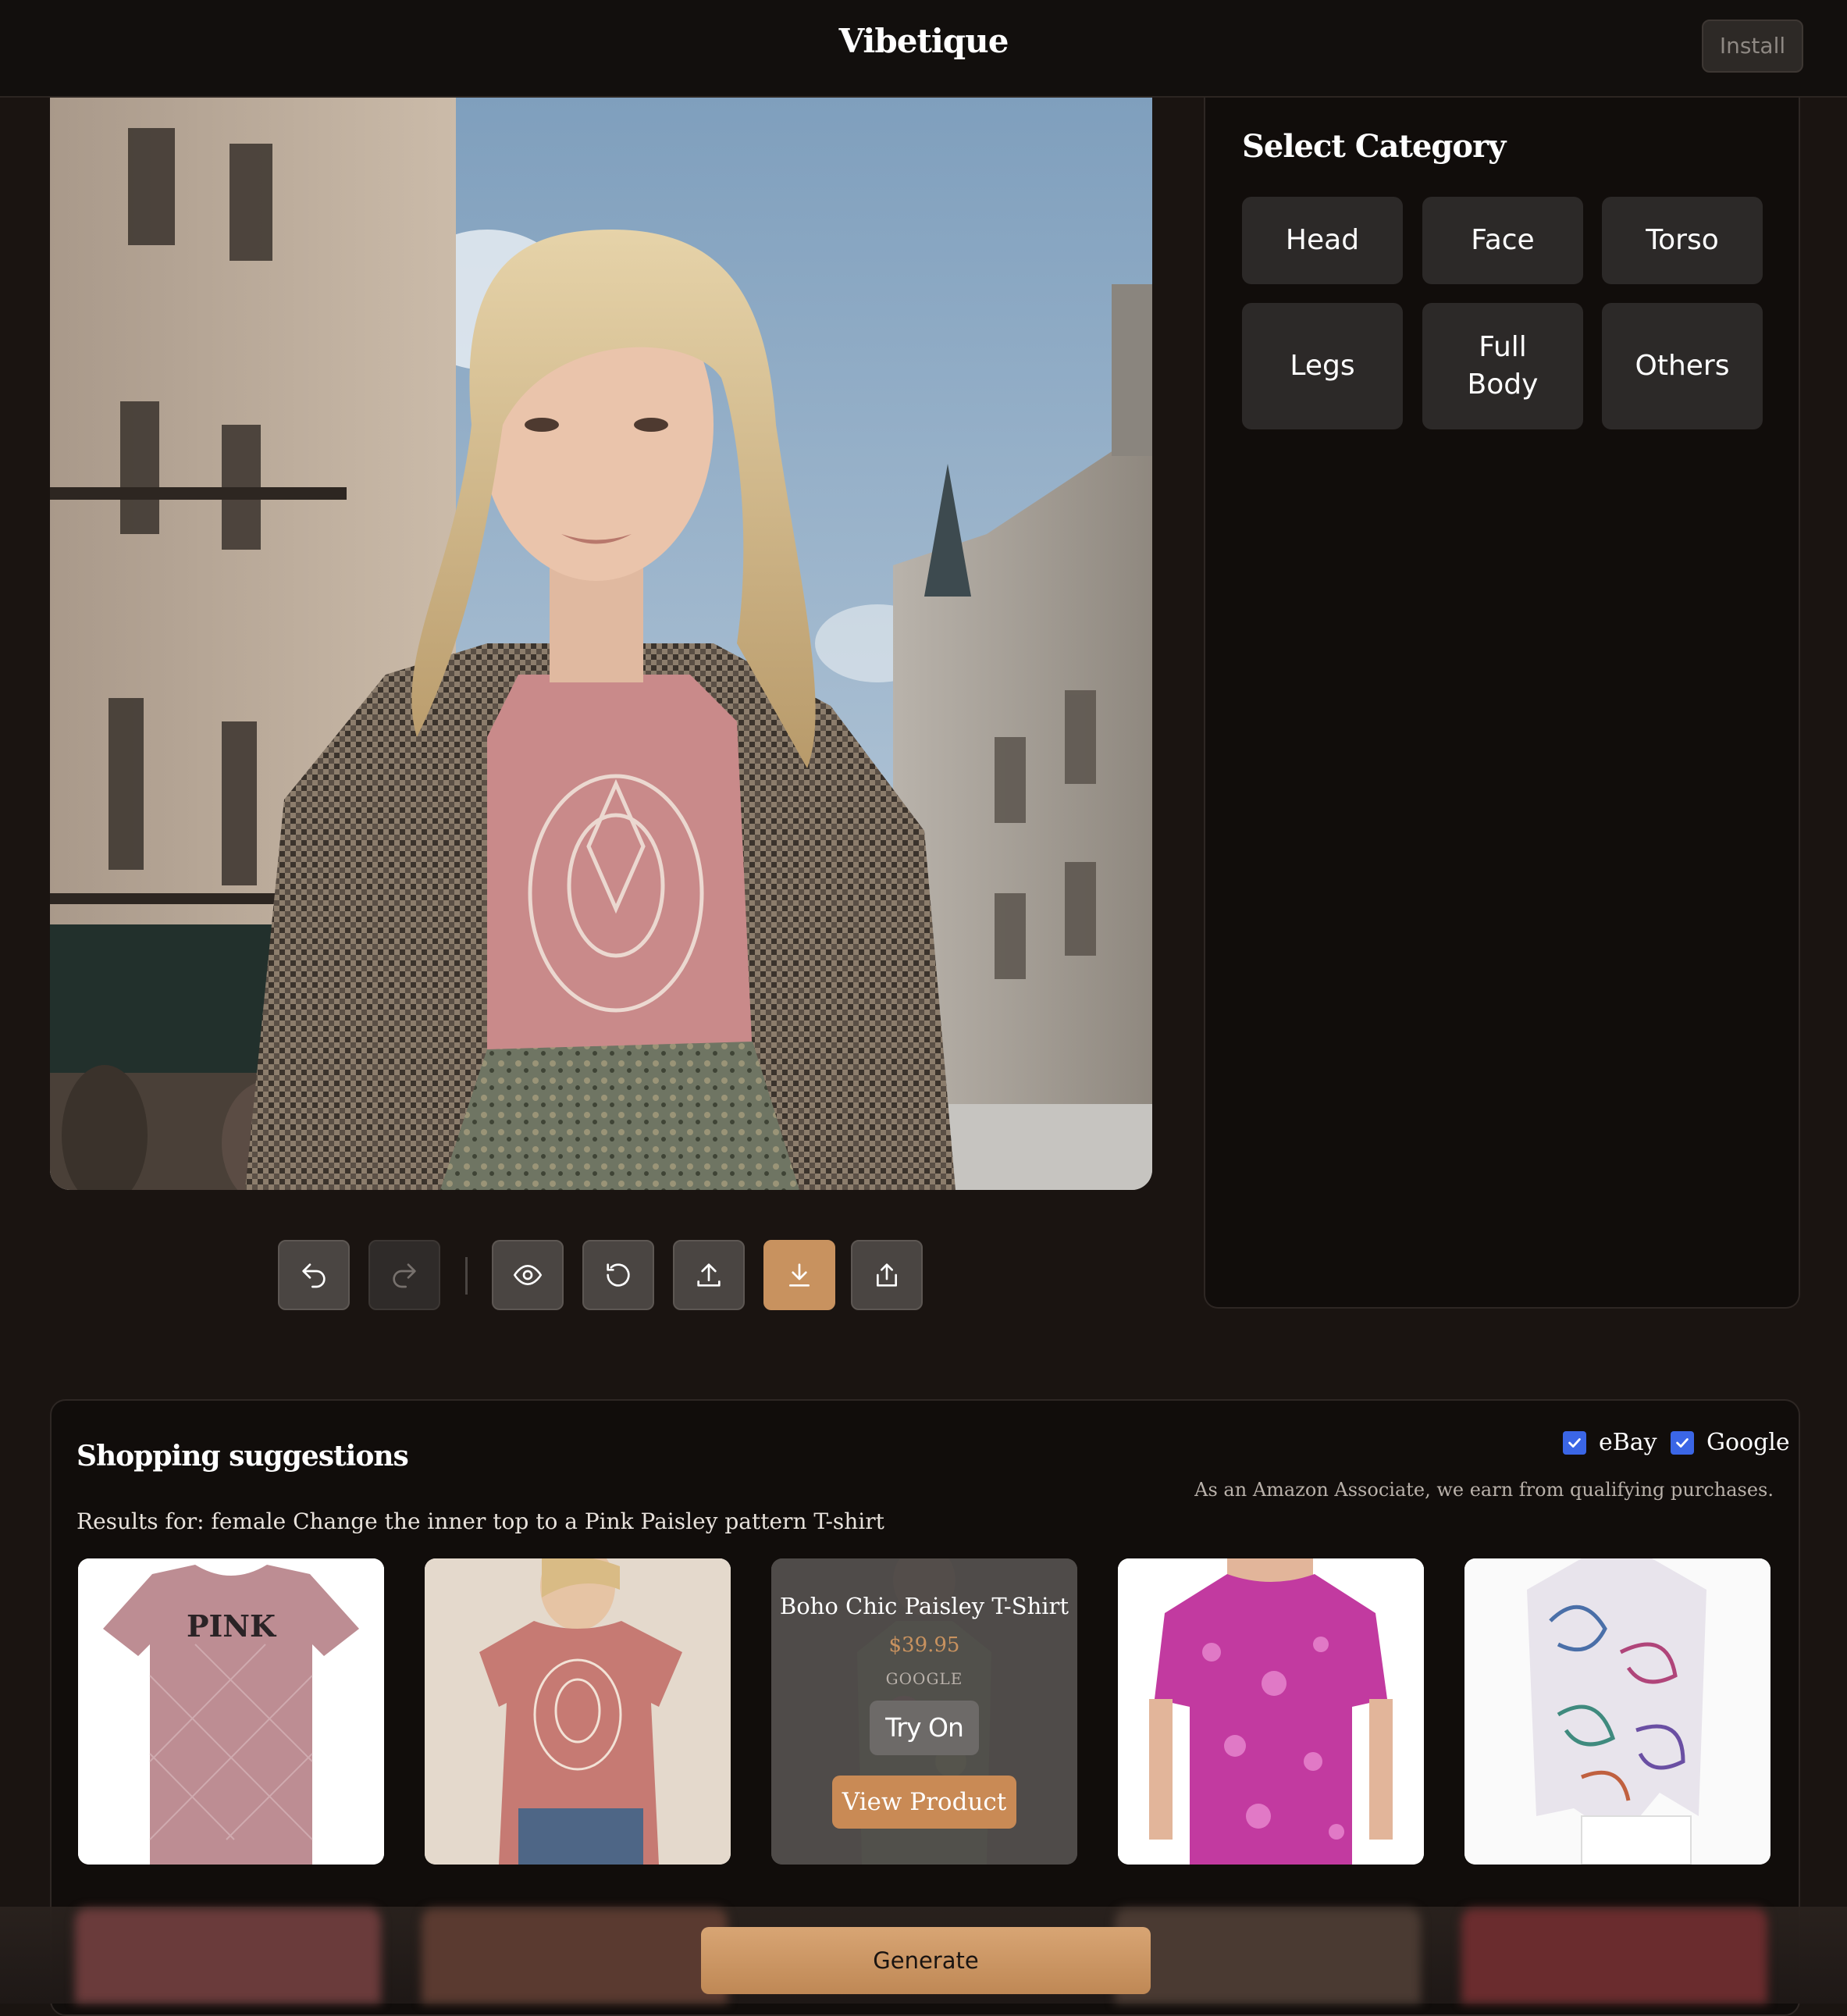 Image resolution: width=1847 pixels, height=2016 pixels. What do you see at coordinates (924, 1606) in the screenshot?
I see `product-title: Boho Chic Paisley T-Shirt` at bounding box center [924, 1606].